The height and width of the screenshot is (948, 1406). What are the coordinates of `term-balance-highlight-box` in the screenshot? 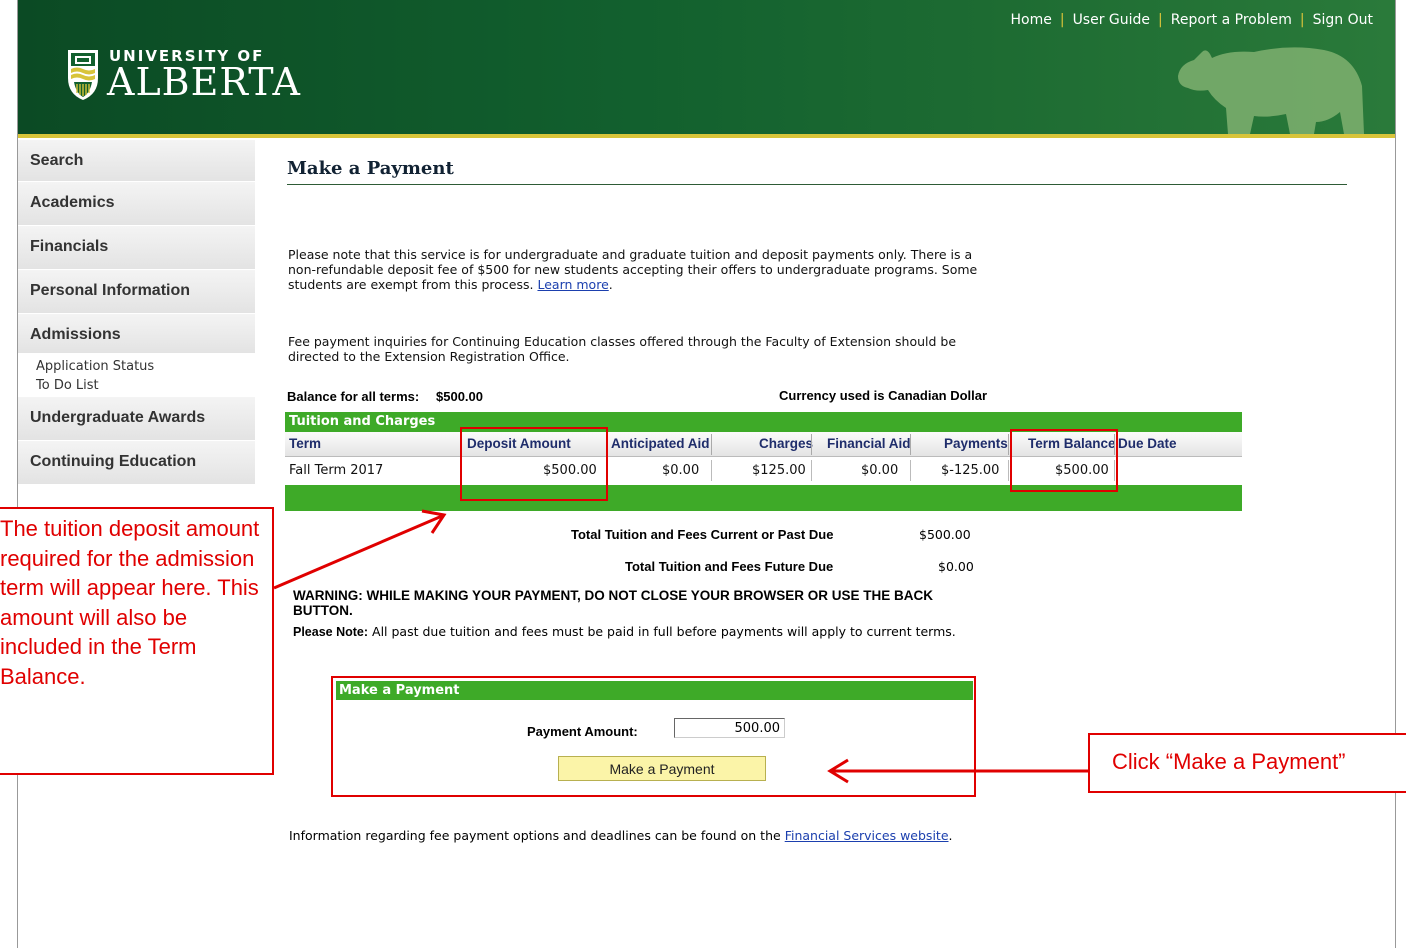 It's located at (1064, 460).